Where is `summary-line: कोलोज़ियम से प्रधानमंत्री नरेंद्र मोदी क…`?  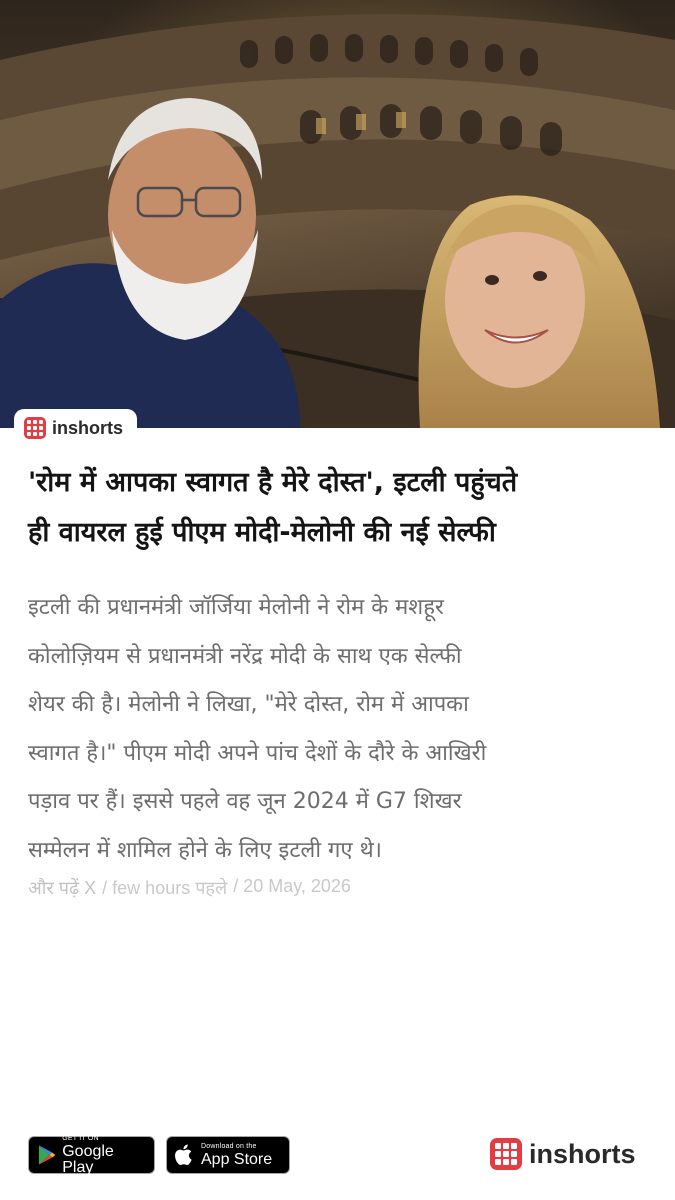 summary-line: कोलोज़ियम से प्रधानमंत्री नरेंद्र मोदी क… is located at coordinates (245, 656).